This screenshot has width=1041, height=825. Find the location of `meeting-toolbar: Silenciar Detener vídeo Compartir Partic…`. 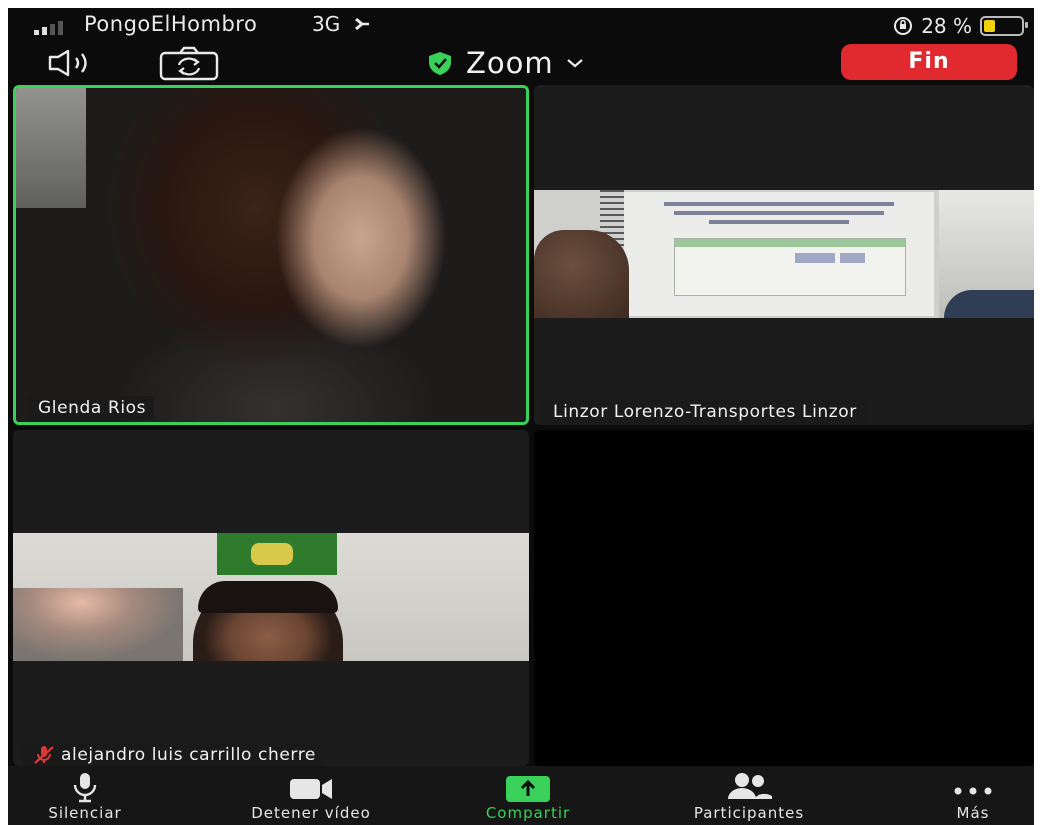

meeting-toolbar: Silenciar Detener vídeo Compartir Partic… is located at coordinates (521, 795).